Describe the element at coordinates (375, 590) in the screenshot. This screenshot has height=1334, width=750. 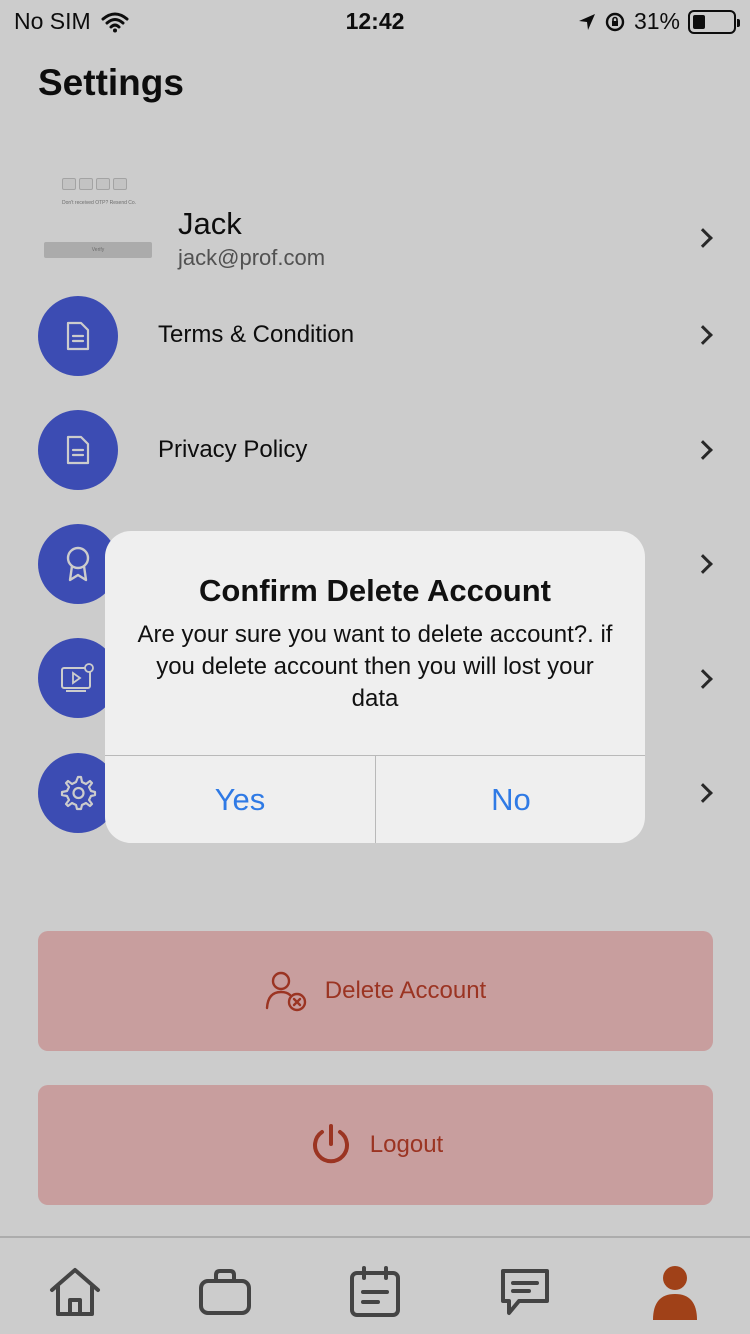
I see `dialog-title: Confirm Delete Account` at that location.